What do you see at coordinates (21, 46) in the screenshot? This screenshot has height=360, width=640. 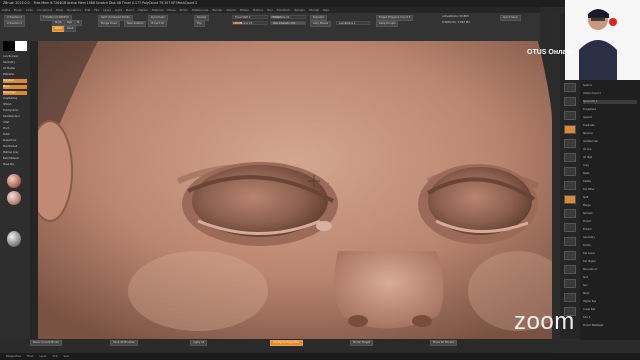 I see `secondary-color-swatch` at bounding box center [21, 46].